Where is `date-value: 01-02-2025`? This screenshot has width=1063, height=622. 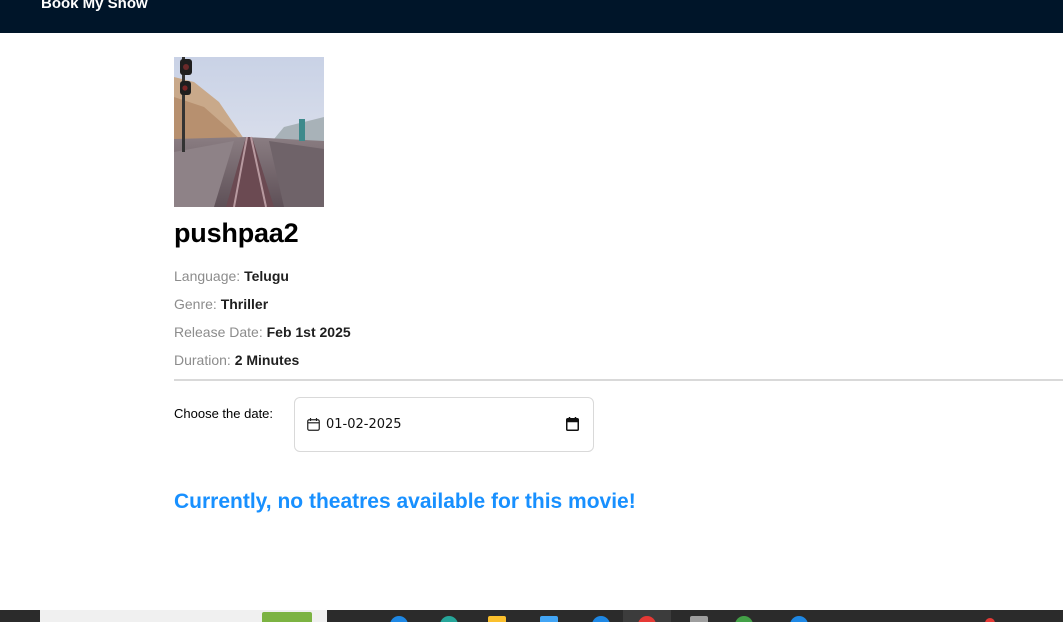 date-value: 01-02-2025 is located at coordinates (364, 424).